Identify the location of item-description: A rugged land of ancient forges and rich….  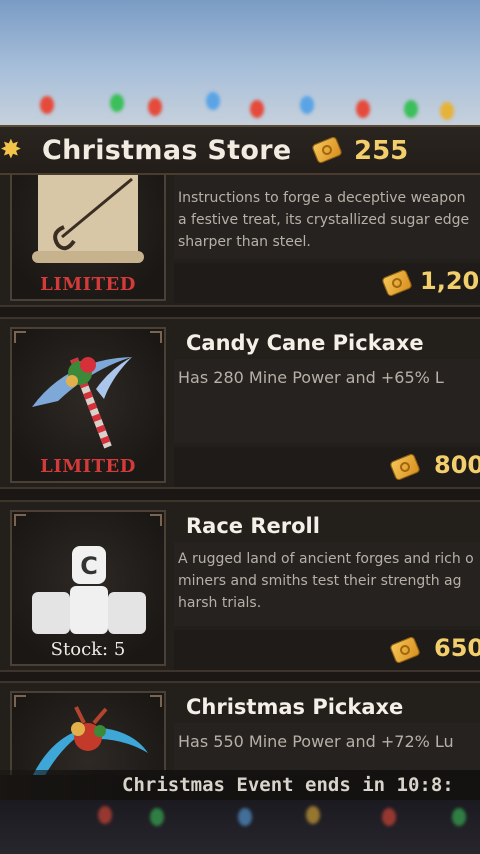
(326, 581).